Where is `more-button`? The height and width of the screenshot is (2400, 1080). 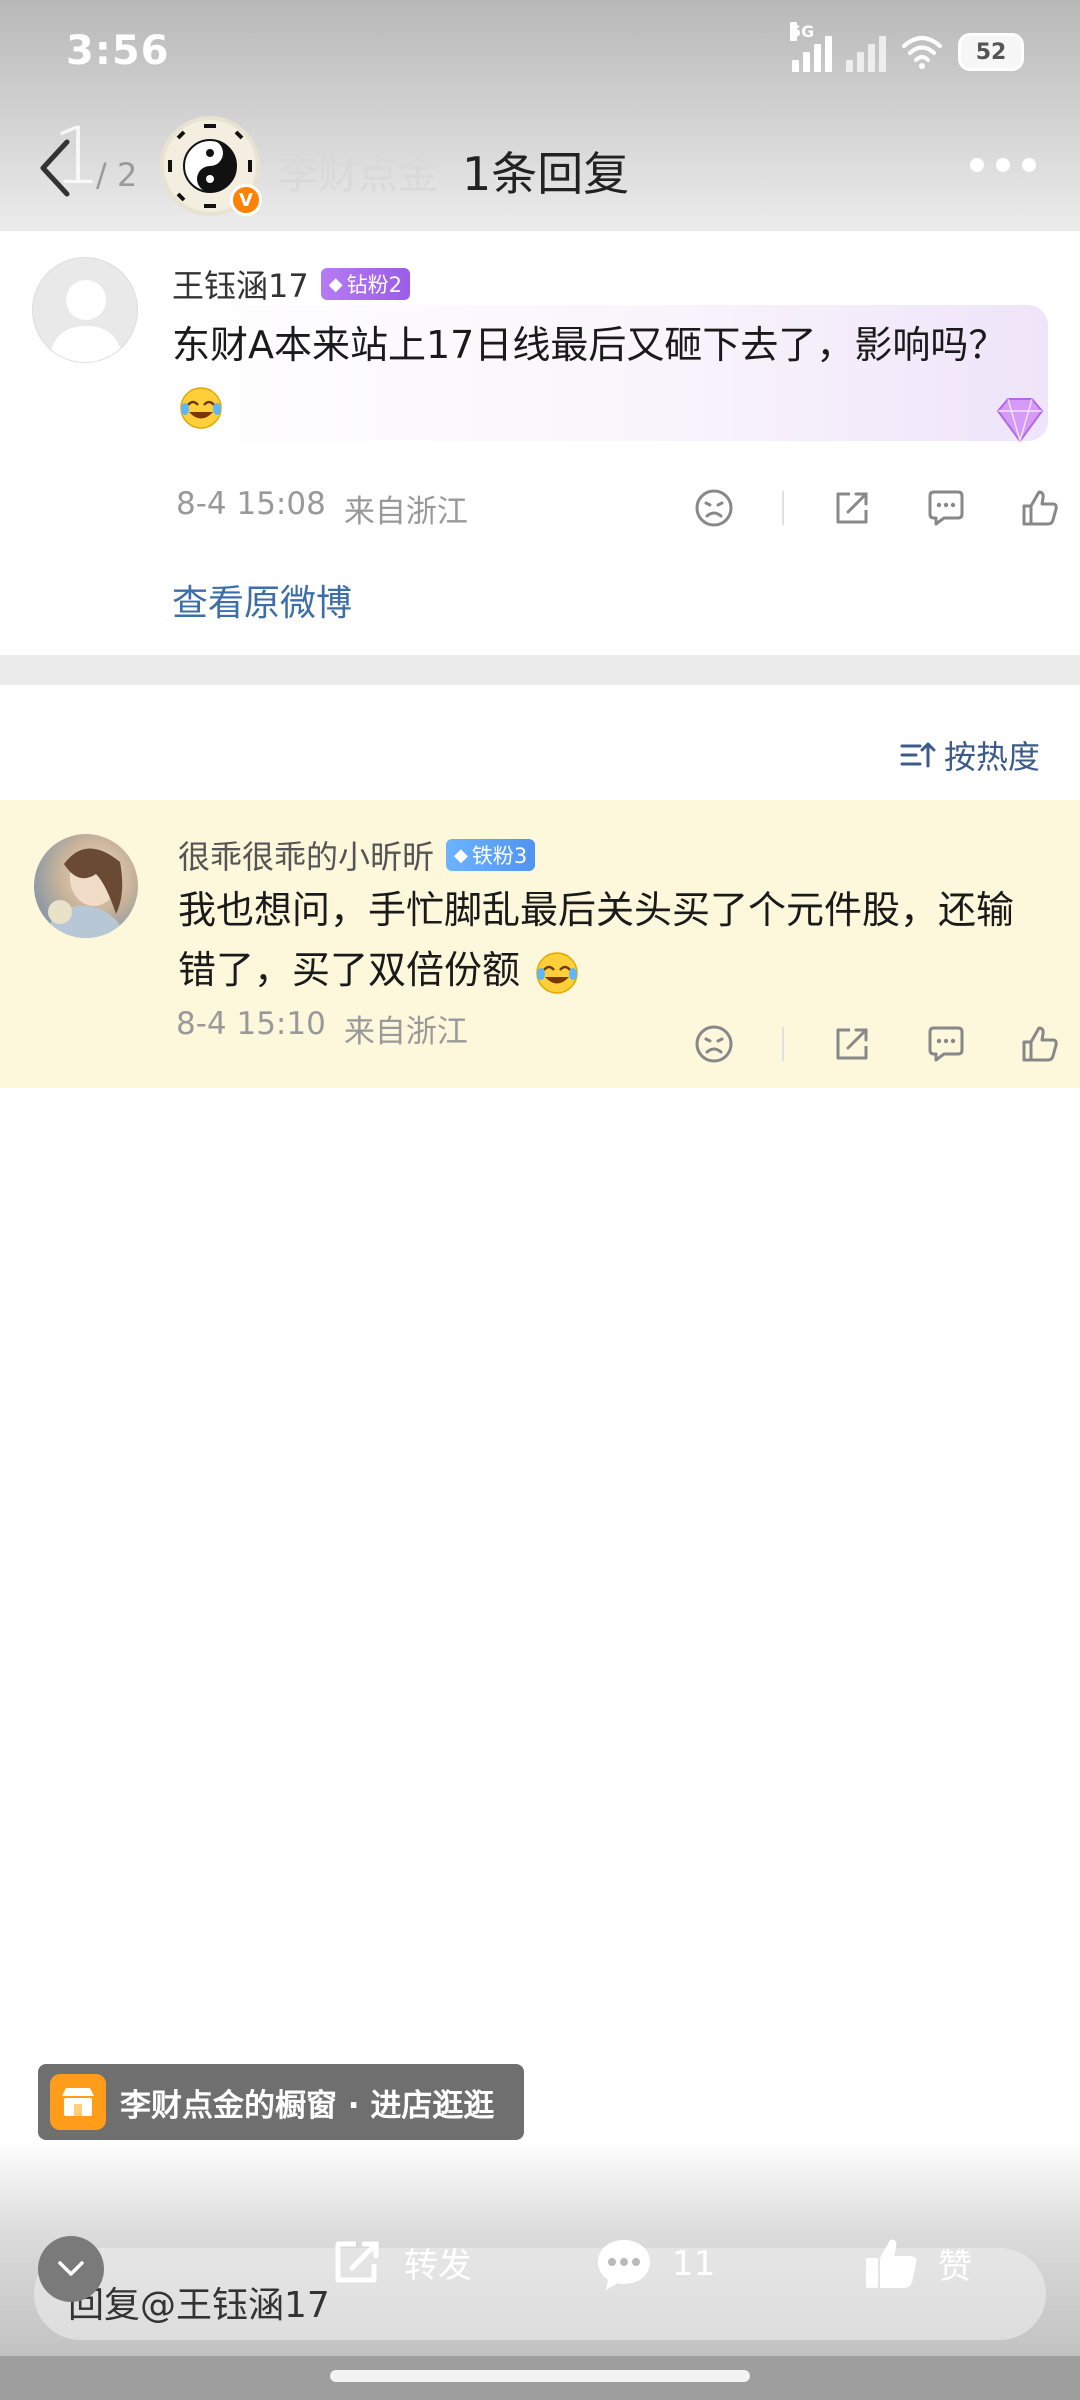
more-button is located at coordinates (1003, 165).